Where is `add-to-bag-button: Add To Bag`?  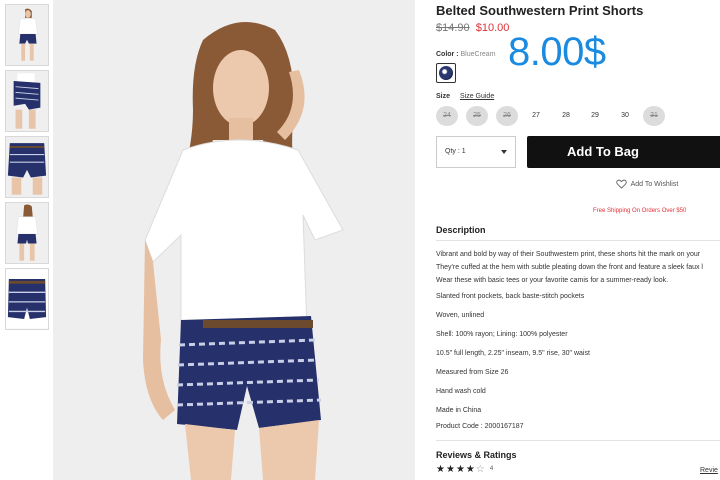 add-to-bag-button: Add To Bag is located at coordinates (623, 152).